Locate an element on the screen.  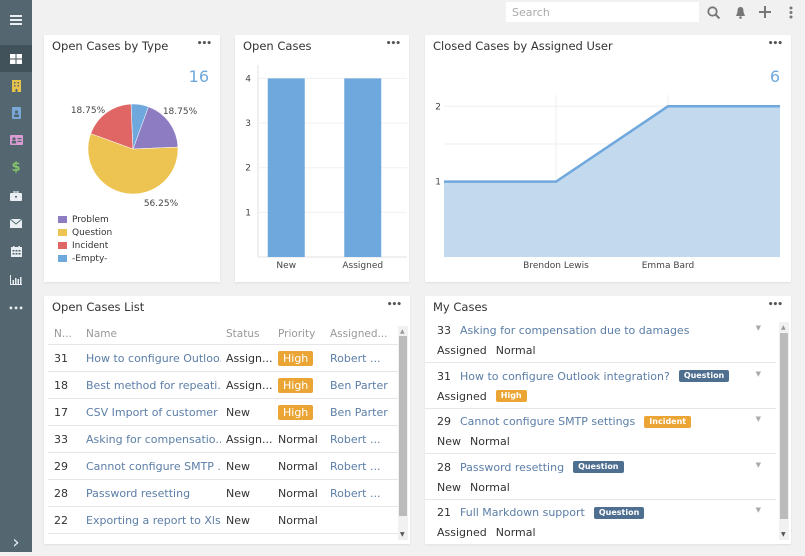
table-row: 22 Exporting a report to Xls... New Normal is located at coordinates (223, 520).